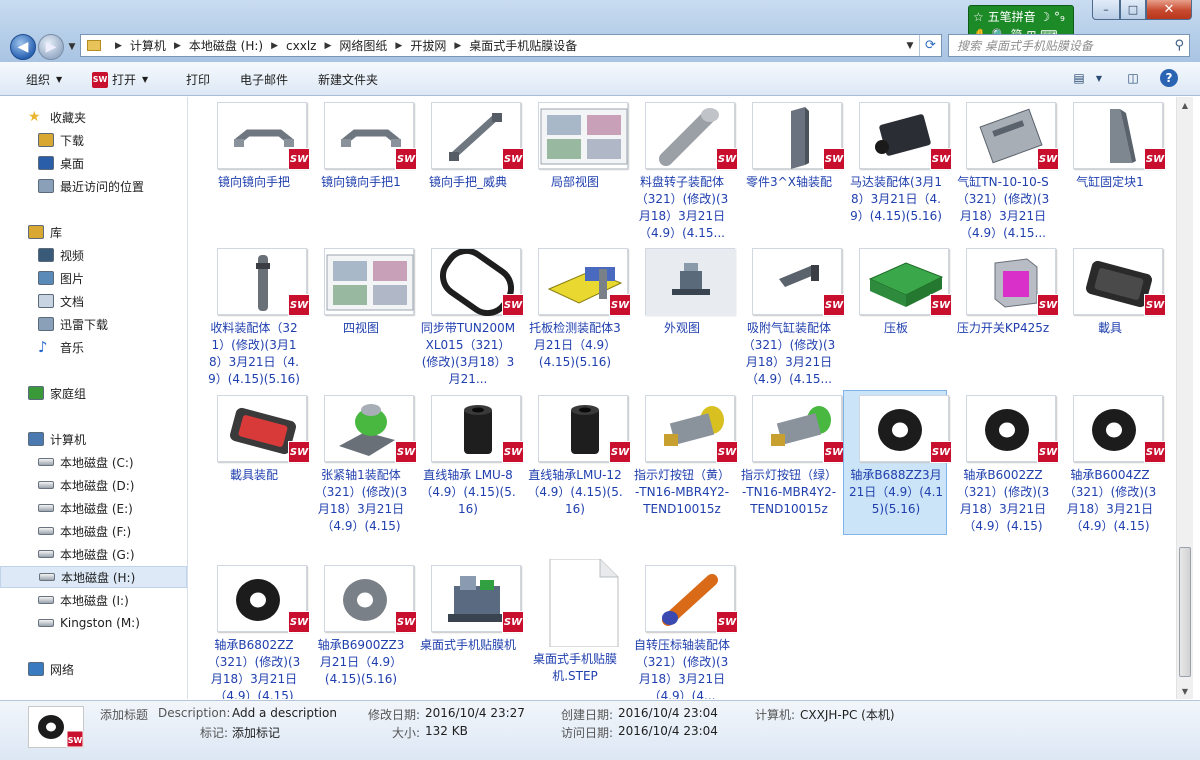 The image size is (1200, 760). Describe the element at coordinates (362, 169) in the screenshot. I see `file-item: SW 镜向镜向手把1` at that location.